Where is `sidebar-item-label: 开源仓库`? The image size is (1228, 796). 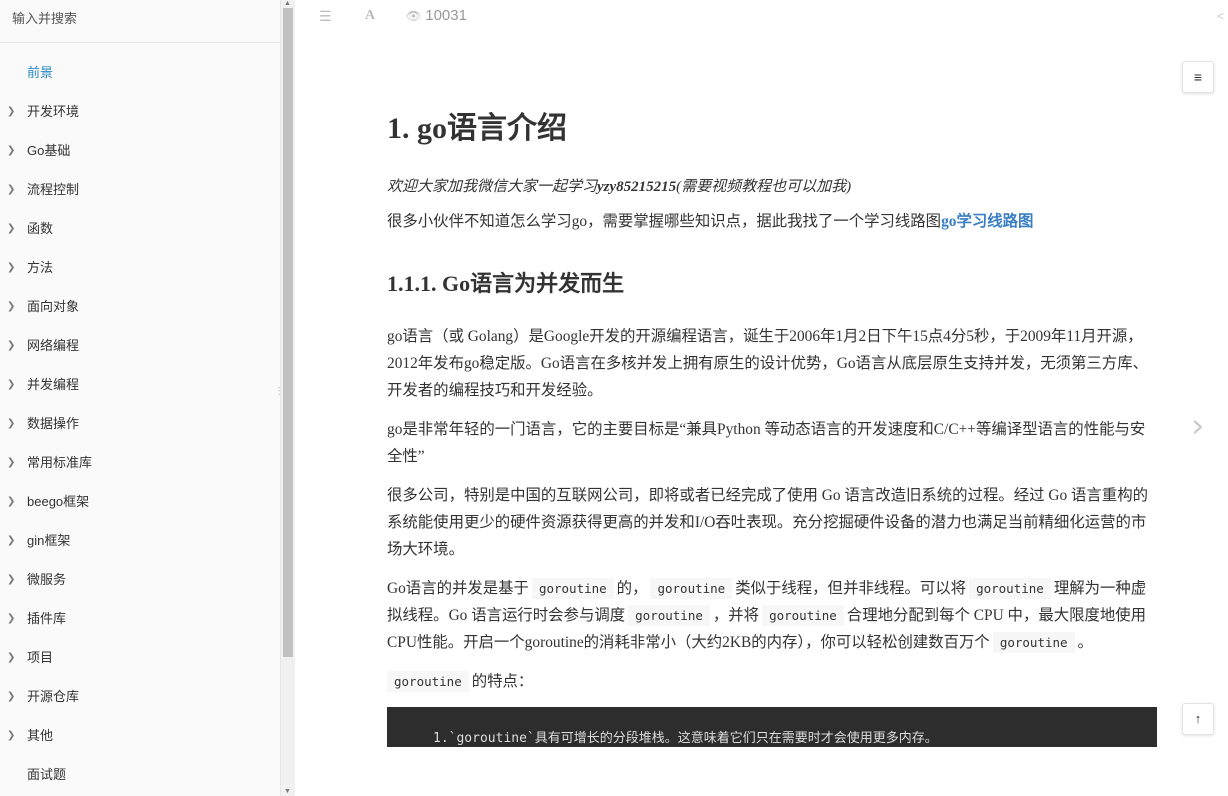 sidebar-item-label: 开源仓库 is located at coordinates (53, 696).